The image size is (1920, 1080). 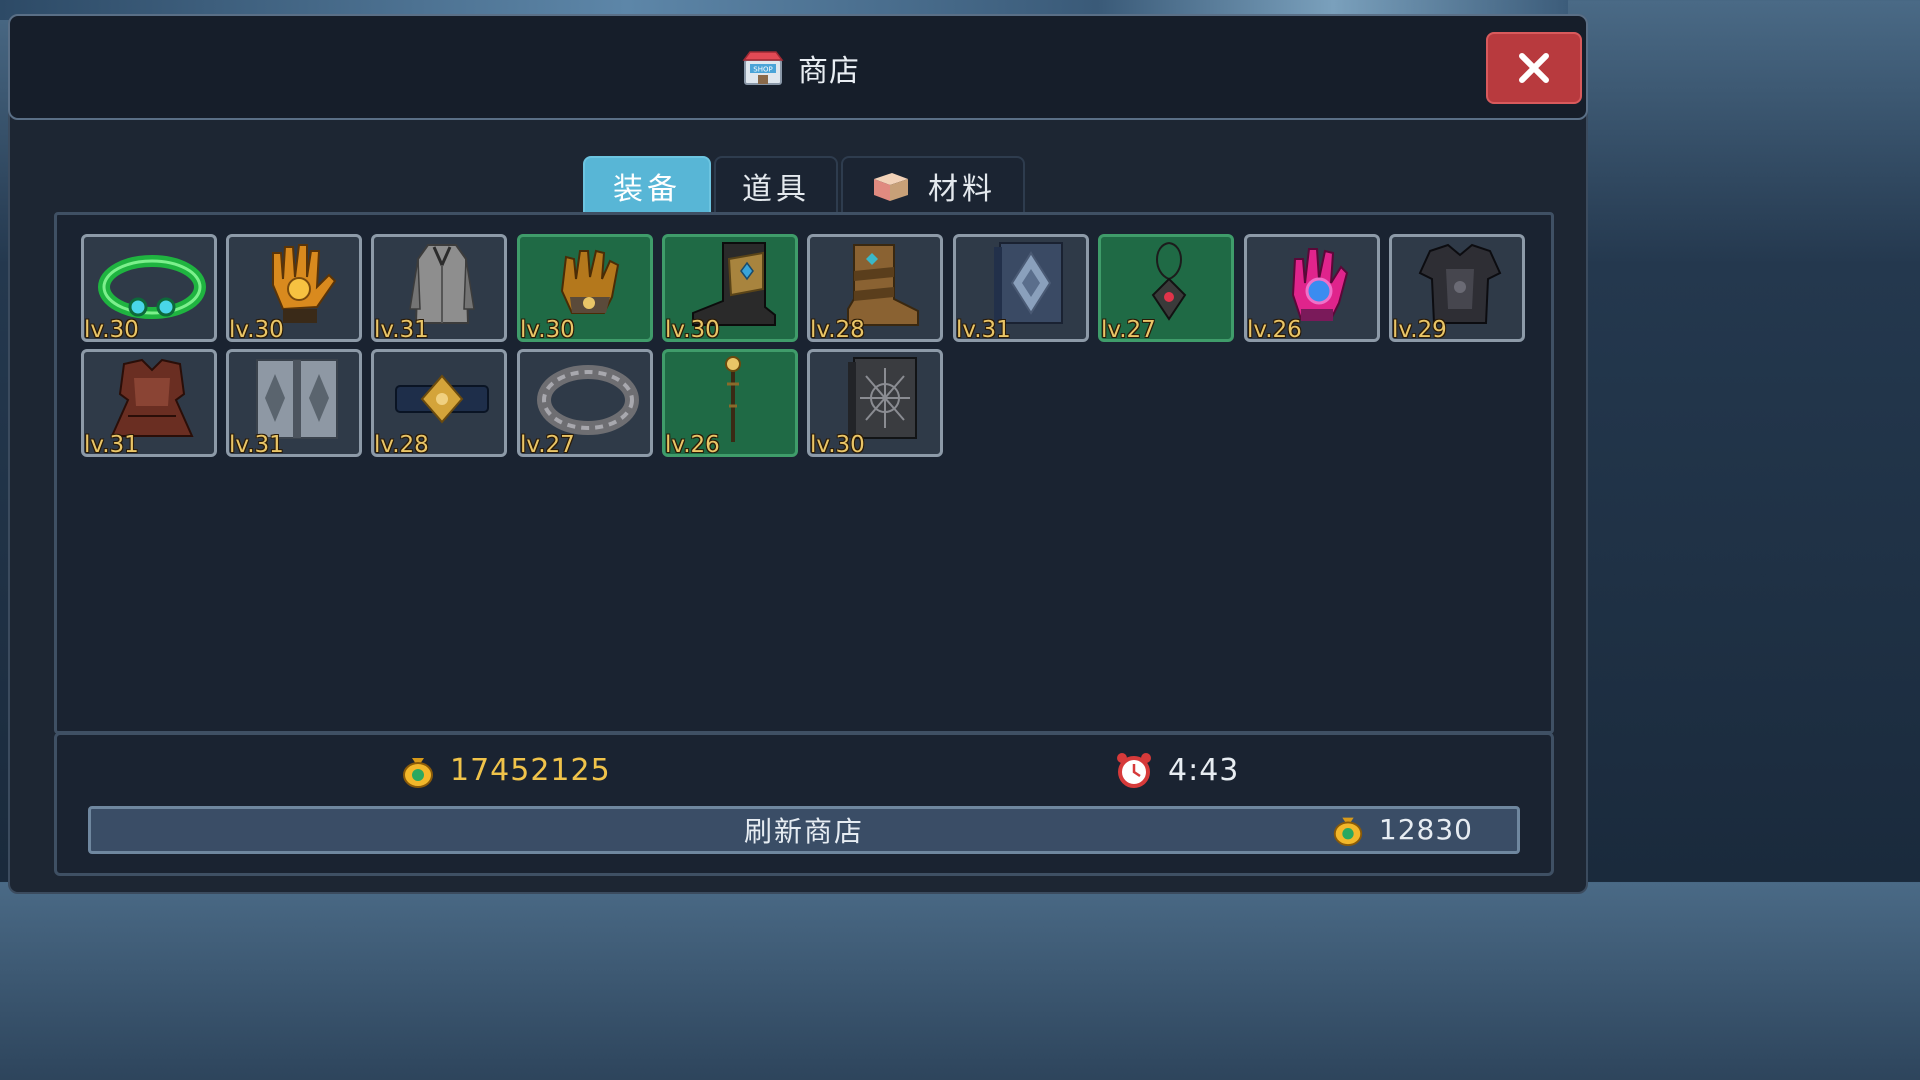 I want to click on page-title: 商店, so click(x=829, y=71).